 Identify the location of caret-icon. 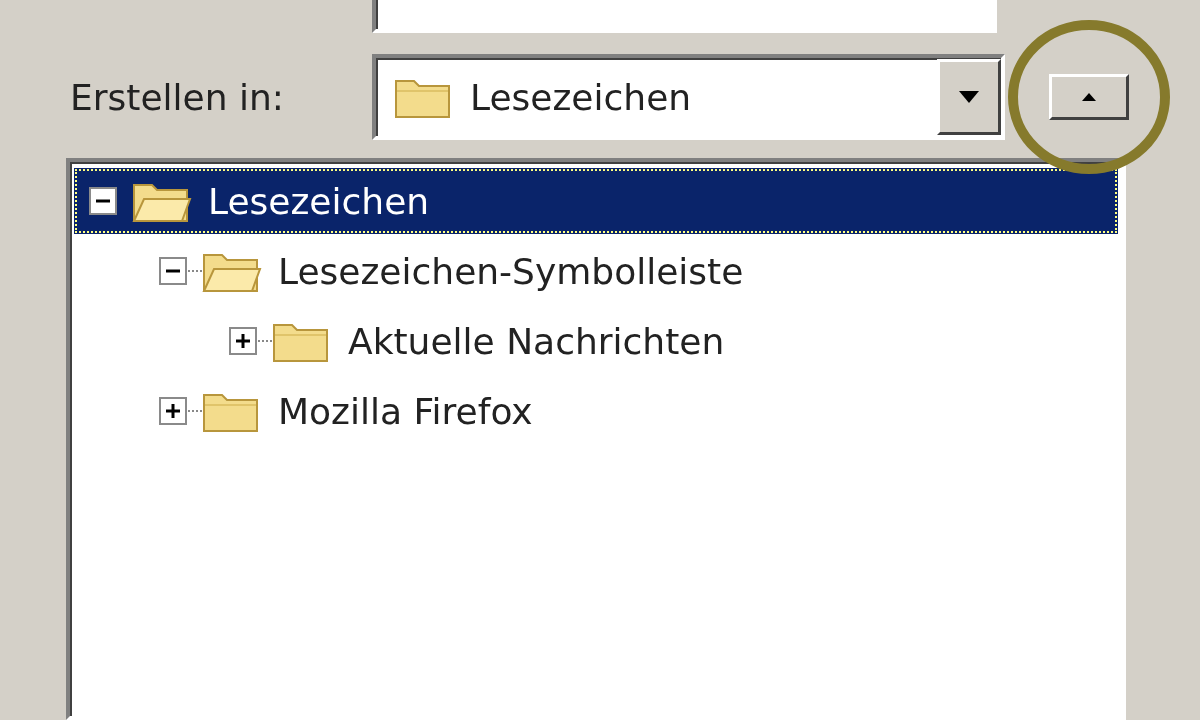
(969, 97).